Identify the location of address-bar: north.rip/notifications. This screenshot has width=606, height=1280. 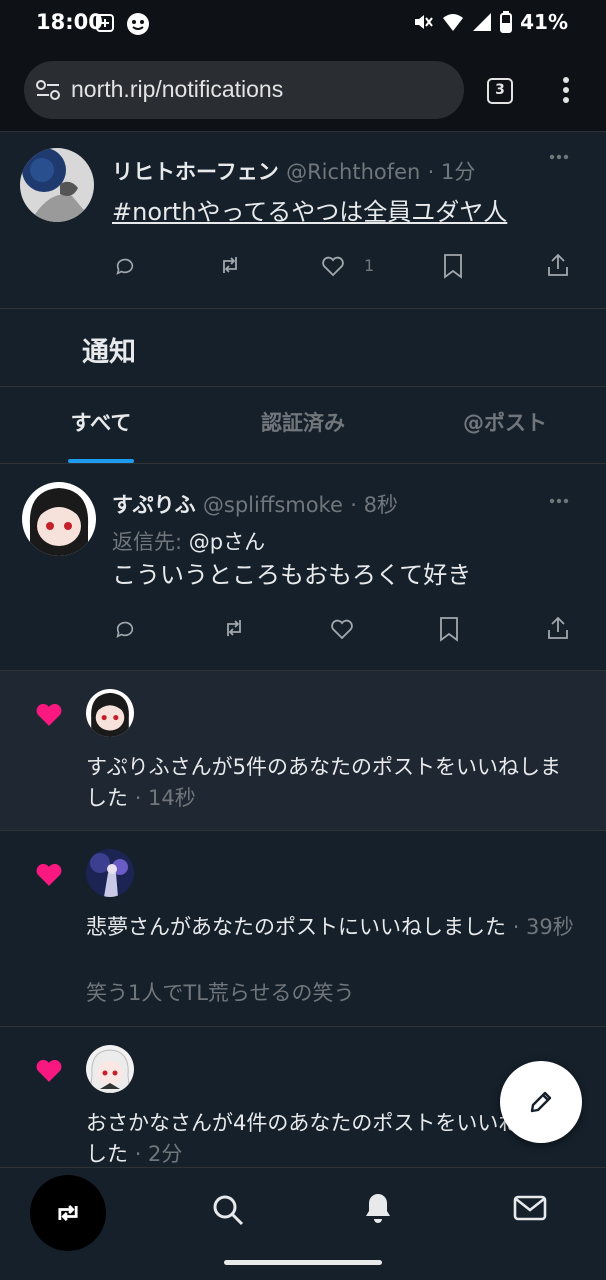
(244, 90).